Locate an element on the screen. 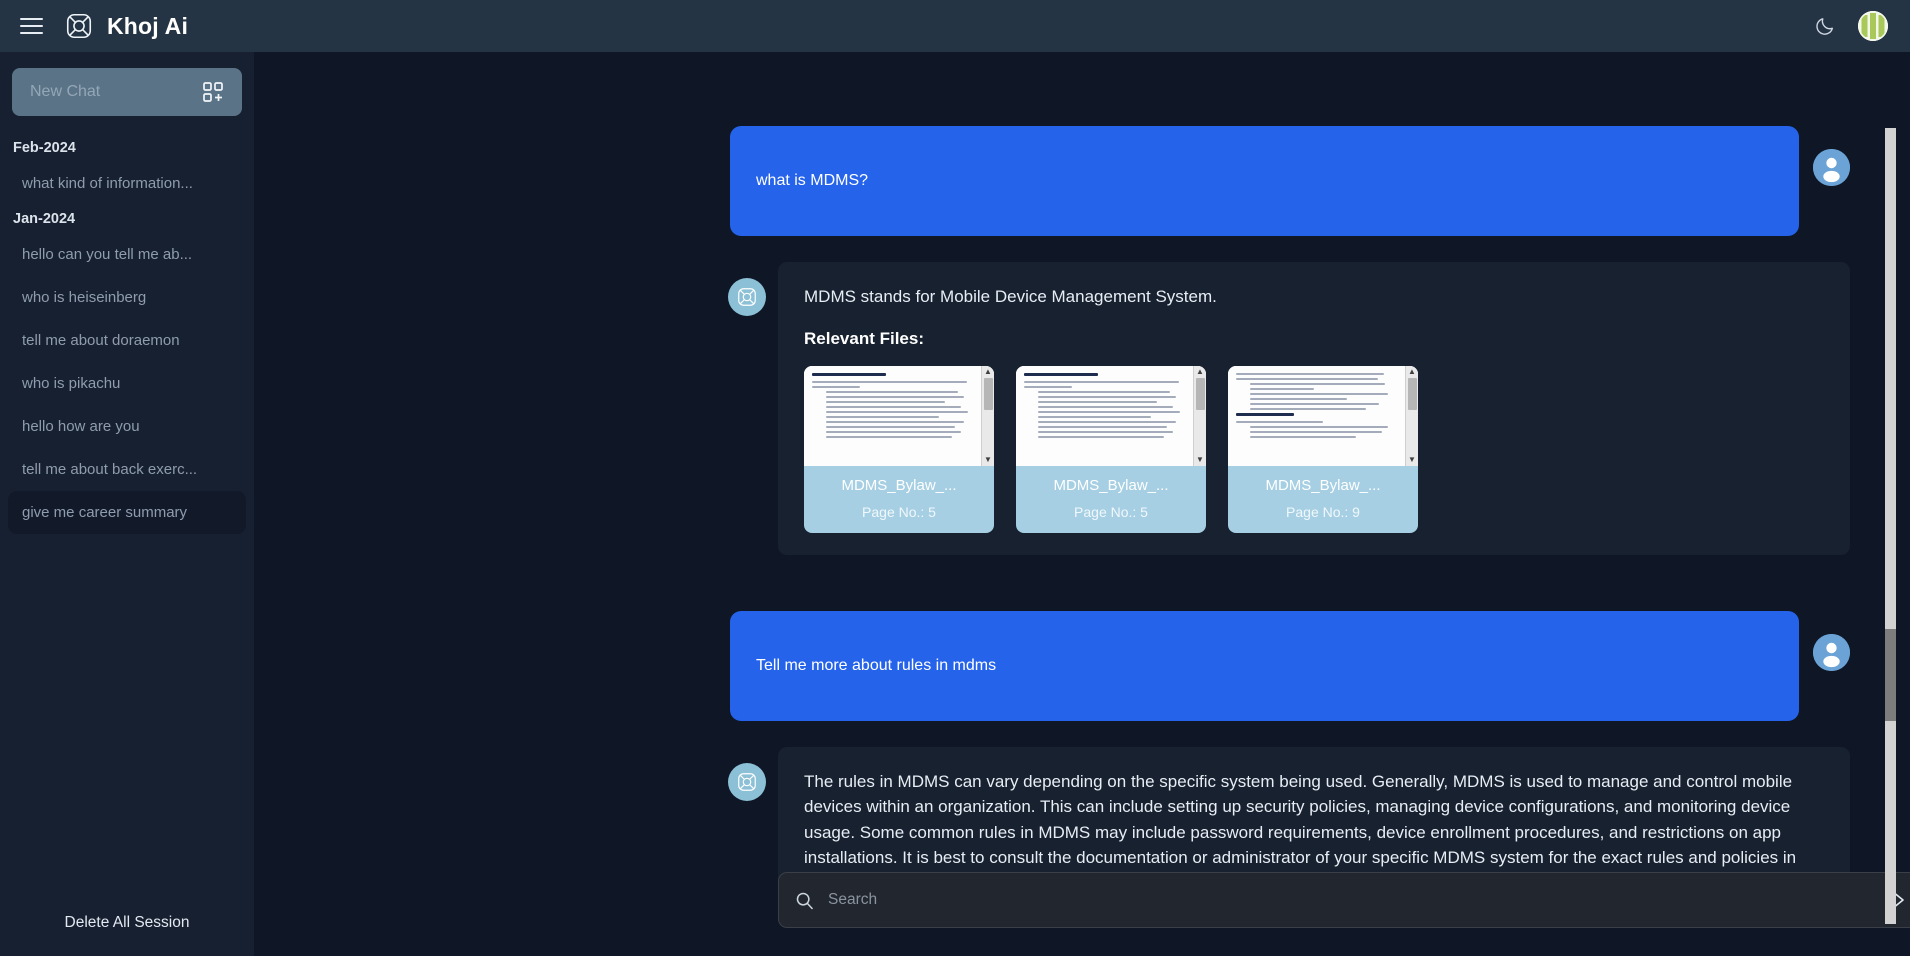  topbar-actions is located at coordinates (1851, 26).